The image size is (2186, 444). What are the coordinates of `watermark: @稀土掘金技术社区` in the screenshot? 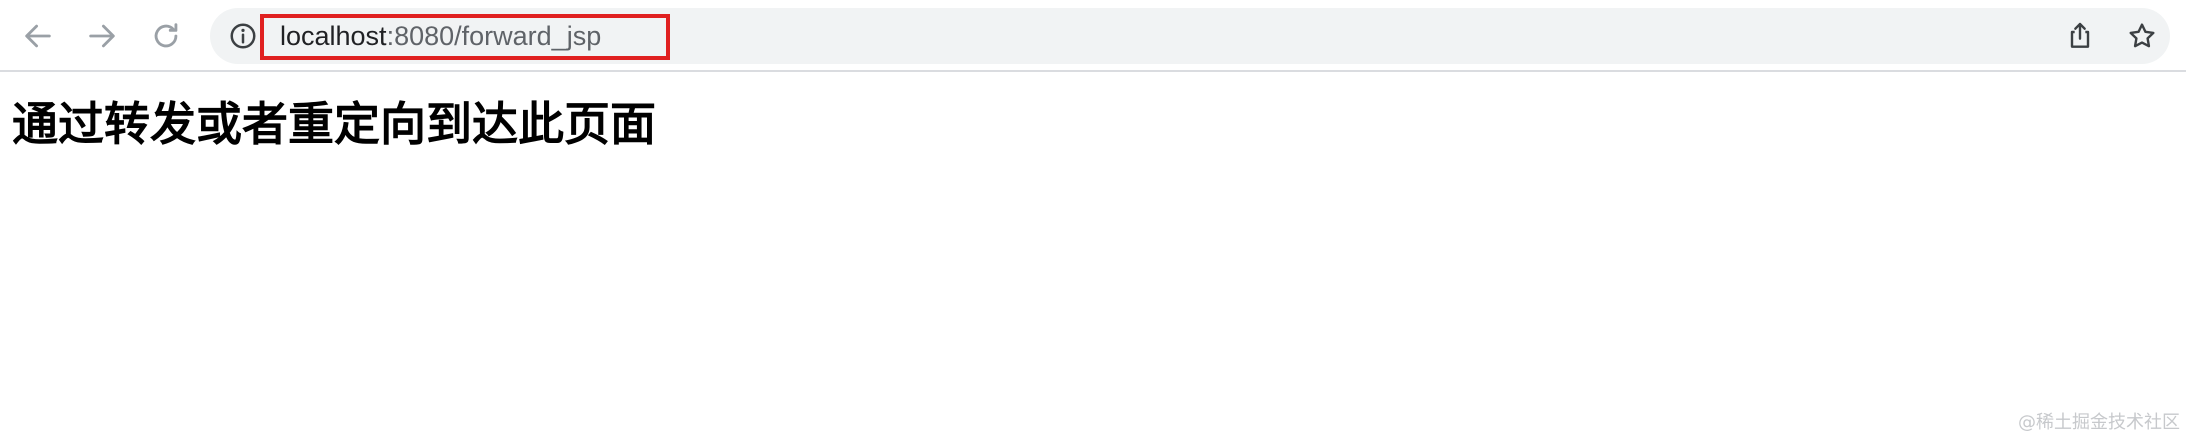 It's located at (2099, 422).